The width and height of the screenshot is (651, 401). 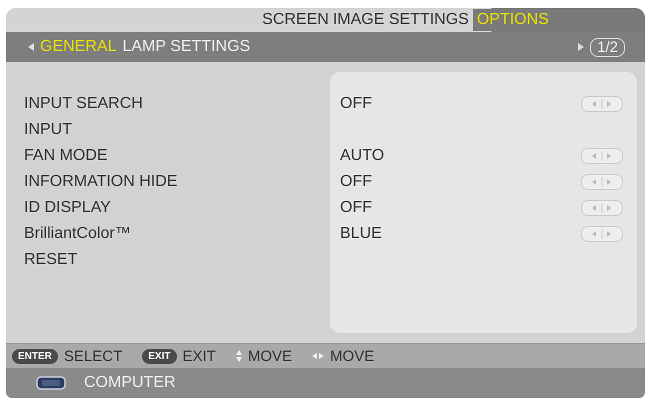 I want to click on source-label: COMPUTER, so click(x=130, y=383).